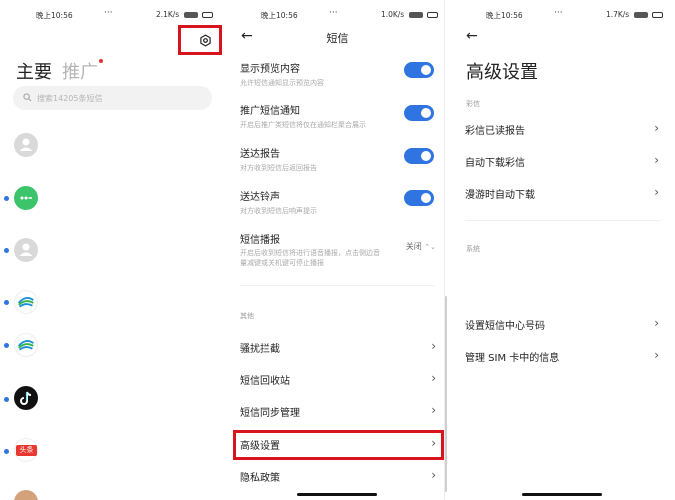  What do you see at coordinates (338, 475) in the screenshot?
I see `menu-item-privacy-policy: 隐私政策 ›` at bounding box center [338, 475].